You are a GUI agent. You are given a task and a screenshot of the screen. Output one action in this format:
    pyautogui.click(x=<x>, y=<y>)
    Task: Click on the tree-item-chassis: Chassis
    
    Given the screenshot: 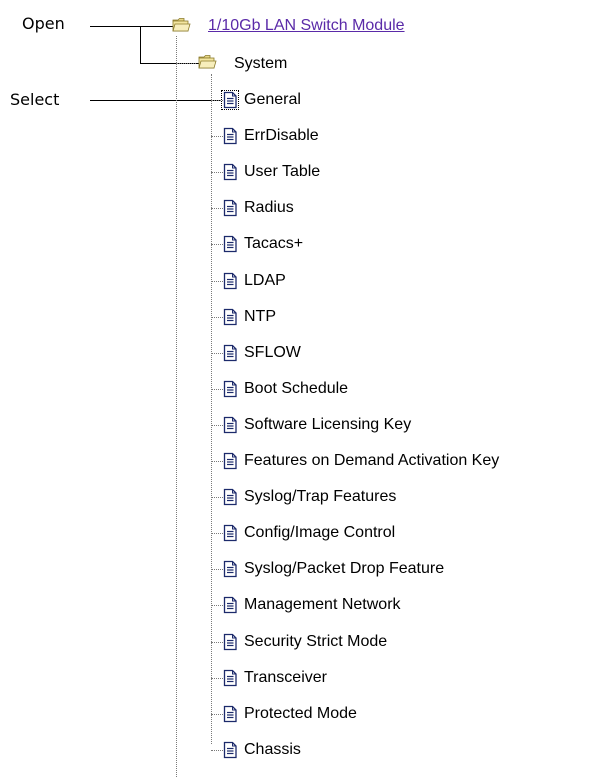 What is the action you would take?
    pyautogui.click(x=262, y=750)
    